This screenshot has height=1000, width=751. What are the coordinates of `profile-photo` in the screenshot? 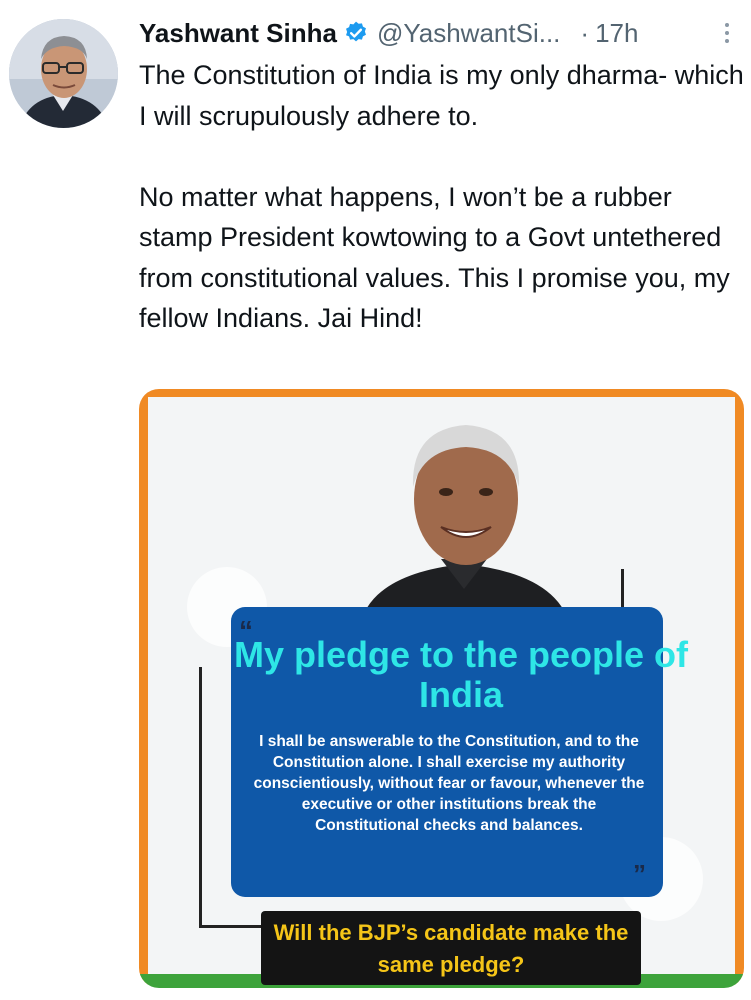 It's located at (63, 73).